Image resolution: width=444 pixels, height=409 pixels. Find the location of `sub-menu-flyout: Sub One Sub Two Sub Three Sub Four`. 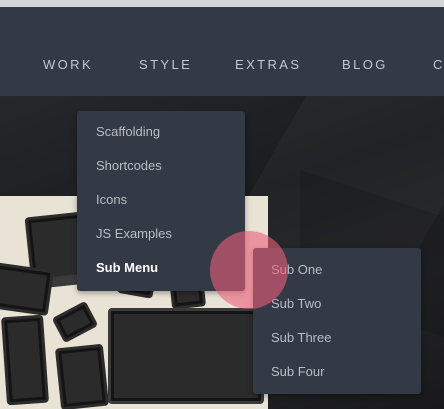

sub-menu-flyout: Sub One Sub Two Sub Three Sub Four is located at coordinates (337, 321).